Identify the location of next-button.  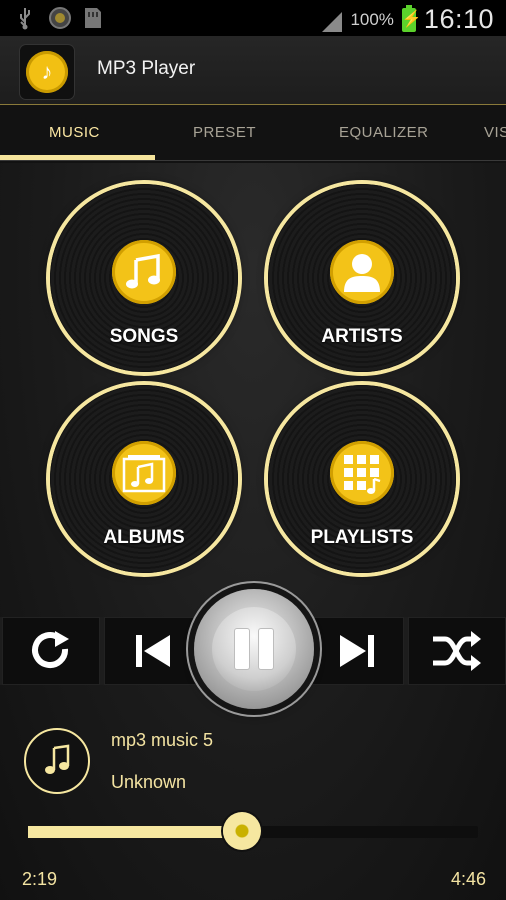
(358, 651).